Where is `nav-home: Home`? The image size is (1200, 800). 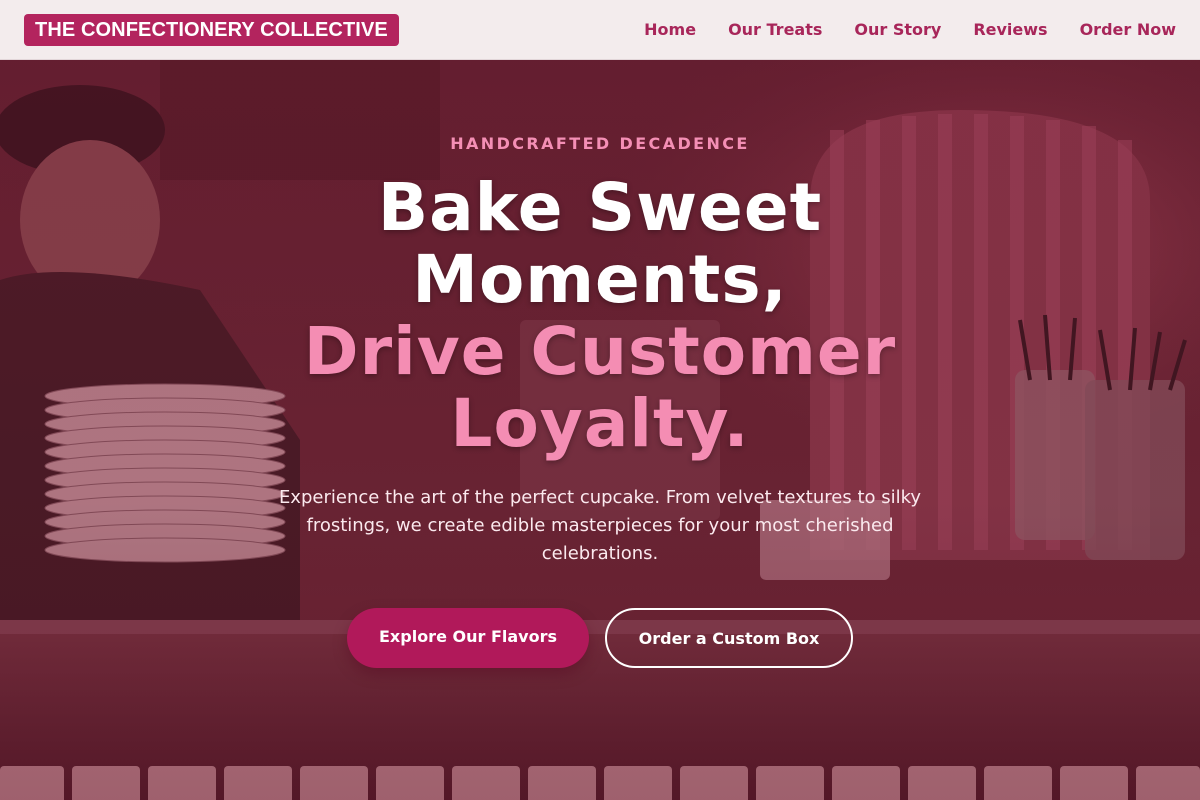 nav-home: Home is located at coordinates (670, 29).